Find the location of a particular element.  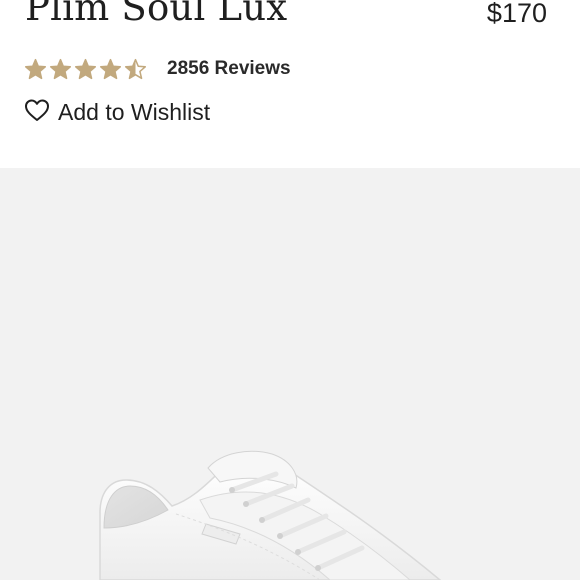

product-price: $170 is located at coordinates (516, 14).